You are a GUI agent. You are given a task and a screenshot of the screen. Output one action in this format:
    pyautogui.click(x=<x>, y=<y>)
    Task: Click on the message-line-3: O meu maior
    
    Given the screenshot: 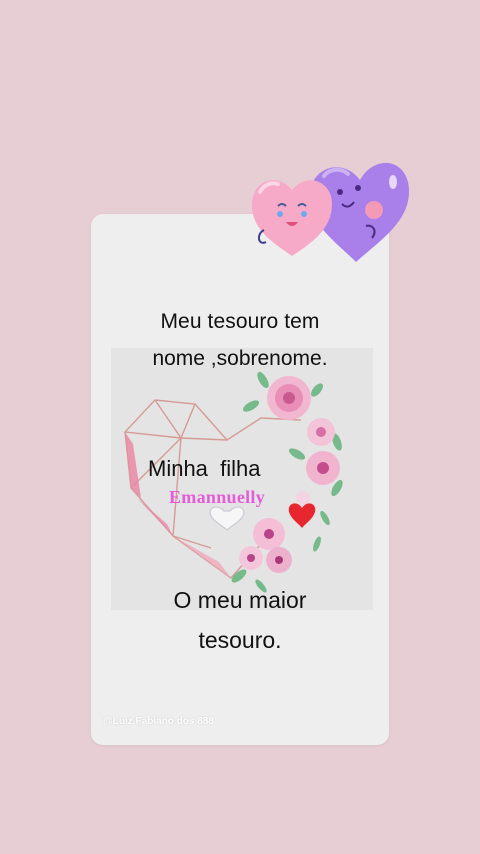 What is the action you would take?
    pyautogui.click(x=240, y=600)
    